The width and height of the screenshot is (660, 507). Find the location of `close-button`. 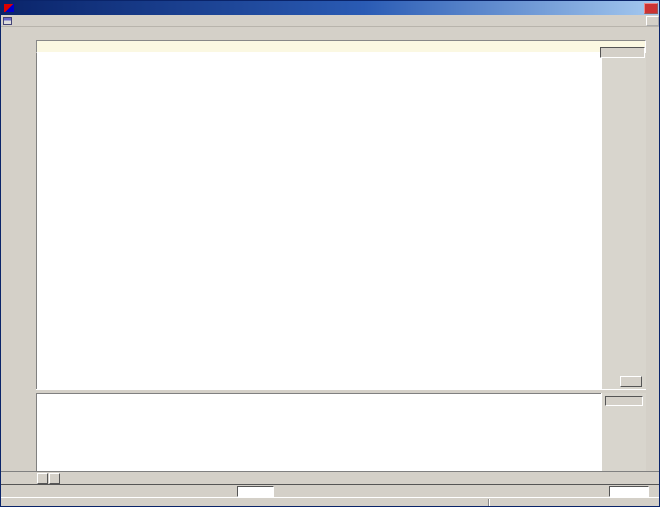

close-button is located at coordinates (651, 8).